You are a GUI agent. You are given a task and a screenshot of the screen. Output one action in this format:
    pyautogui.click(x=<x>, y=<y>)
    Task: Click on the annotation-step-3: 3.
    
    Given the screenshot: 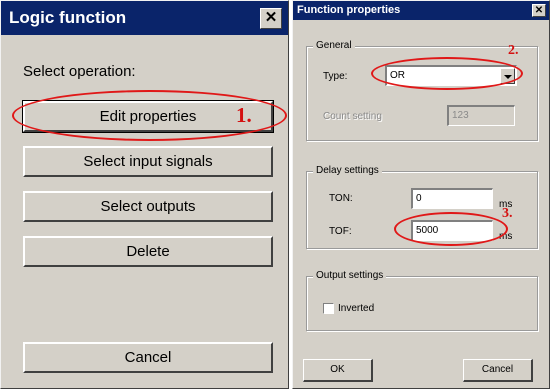 What is the action you would take?
    pyautogui.click(x=507, y=213)
    